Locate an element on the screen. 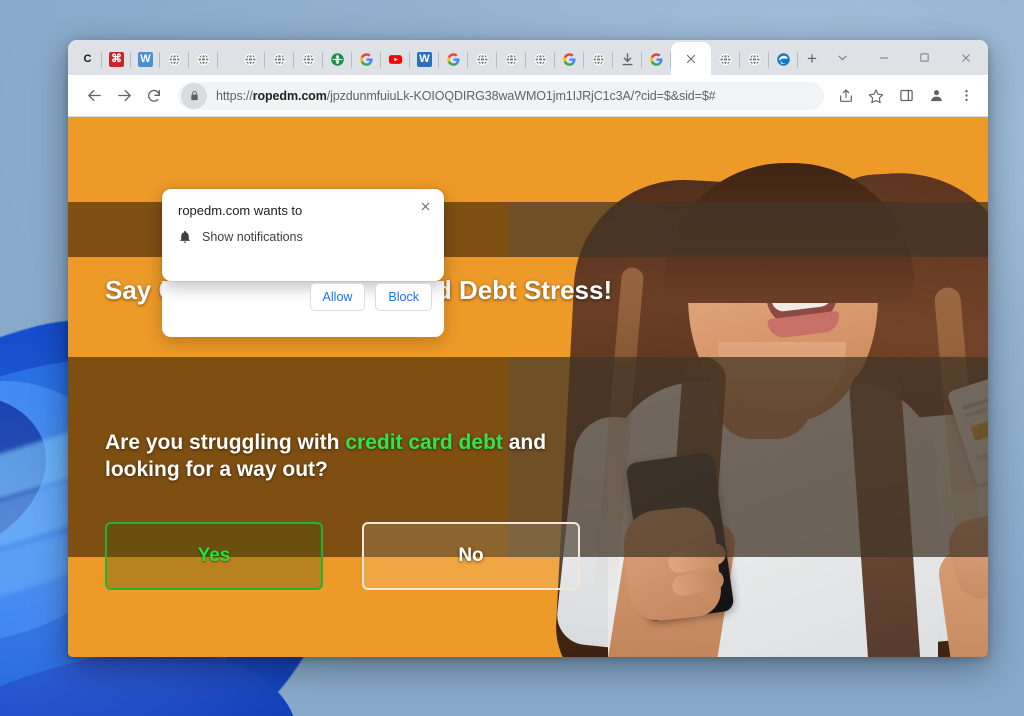 The width and height of the screenshot is (1024, 716). no-button: No is located at coordinates (471, 556).